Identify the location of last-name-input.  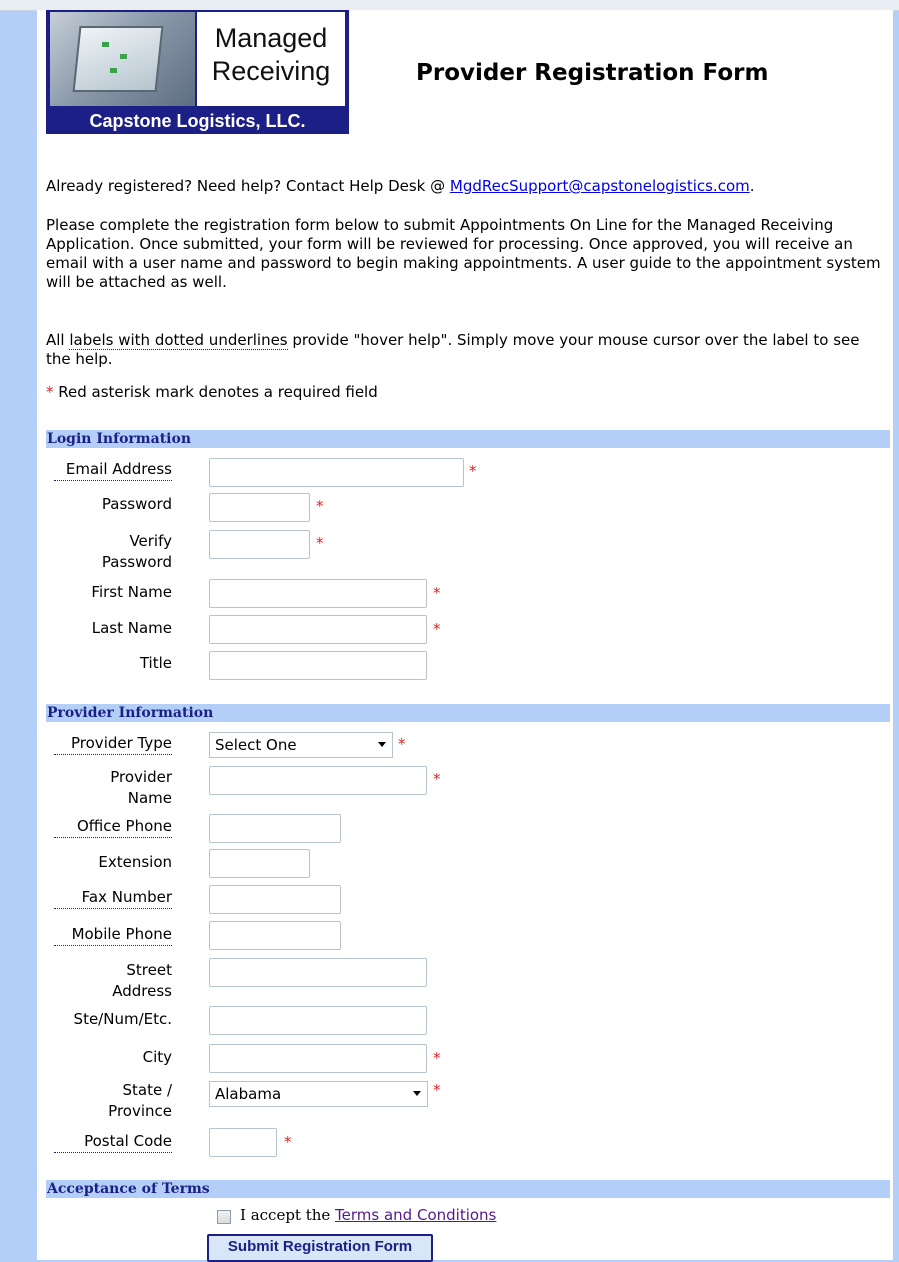
(318, 629).